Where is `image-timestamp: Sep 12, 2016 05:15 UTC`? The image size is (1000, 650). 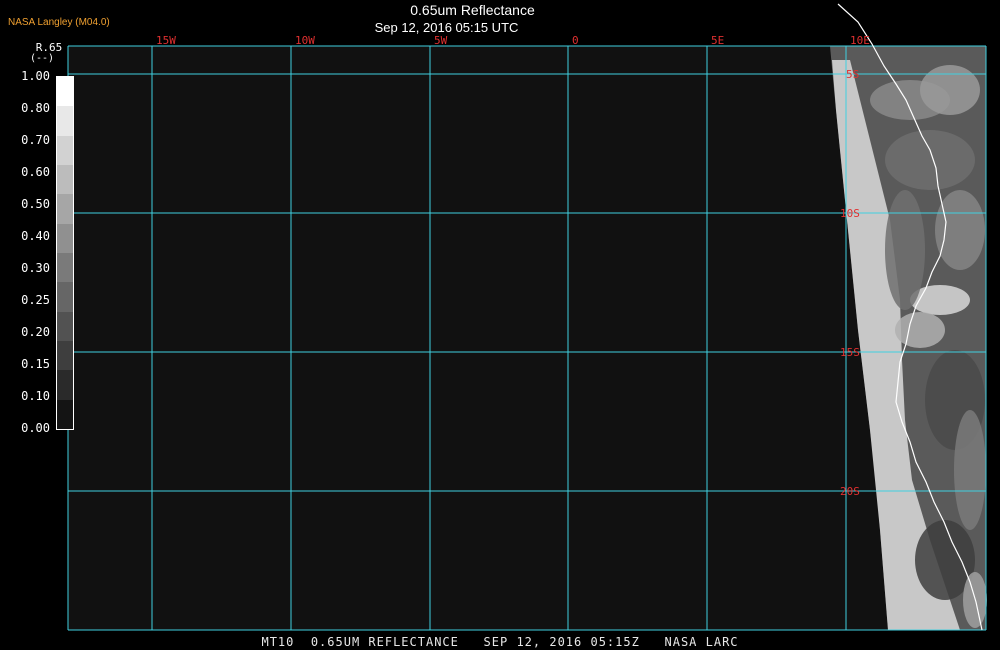
image-timestamp: Sep 12, 2016 05:15 UTC is located at coordinates (446, 27).